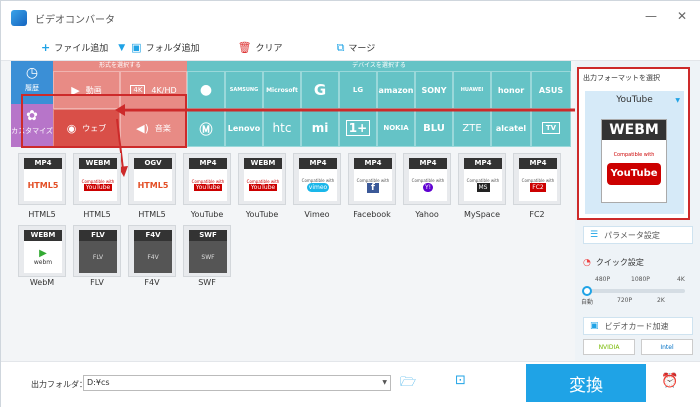  What do you see at coordinates (121, 48) in the screenshot?
I see `add-file-dropdown-icon: ▼` at bounding box center [121, 48].